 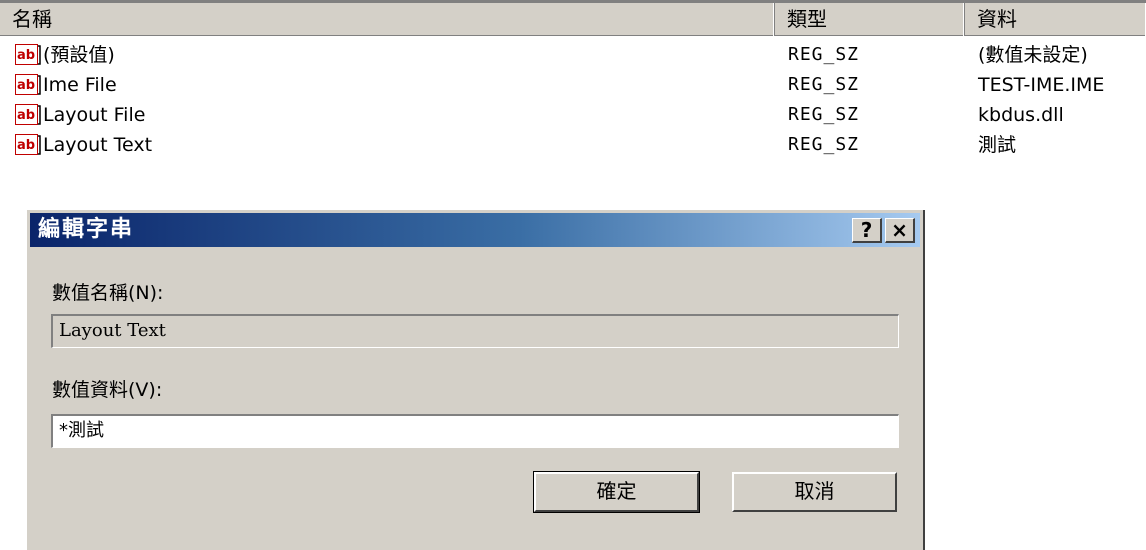 What do you see at coordinates (1033, 55) in the screenshot?
I see `row-data: (數值未設定)` at bounding box center [1033, 55].